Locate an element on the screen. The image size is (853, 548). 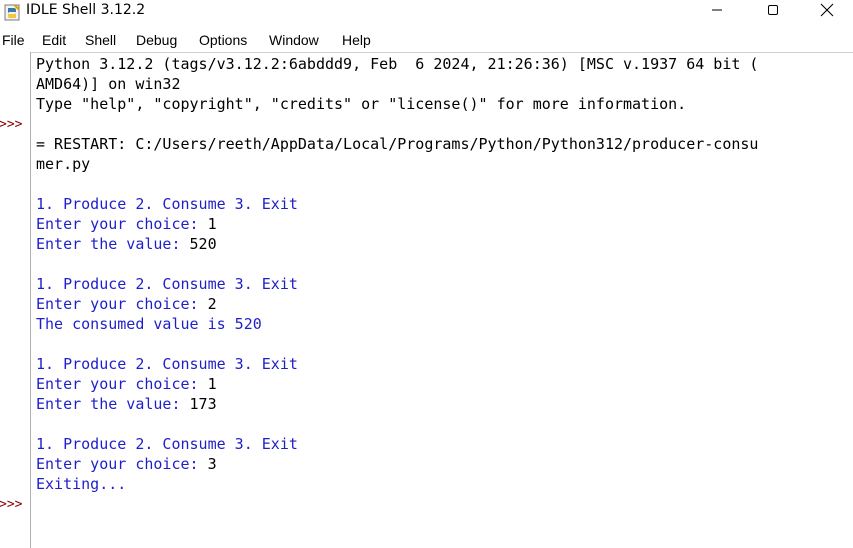
prompt-gutter-border is located at coordinates (30, 300).